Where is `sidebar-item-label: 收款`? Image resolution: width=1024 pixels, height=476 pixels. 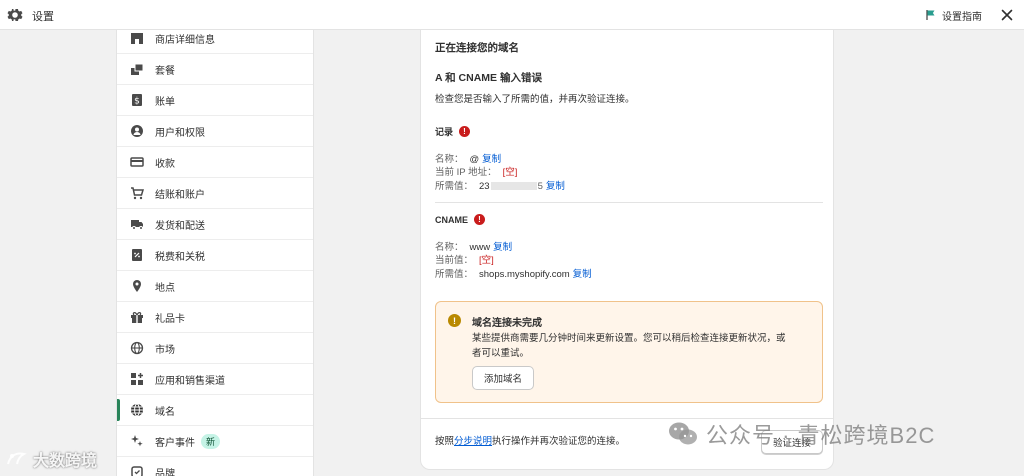
sidebar-item-label: 收款 is located at coordinates (165, 164).